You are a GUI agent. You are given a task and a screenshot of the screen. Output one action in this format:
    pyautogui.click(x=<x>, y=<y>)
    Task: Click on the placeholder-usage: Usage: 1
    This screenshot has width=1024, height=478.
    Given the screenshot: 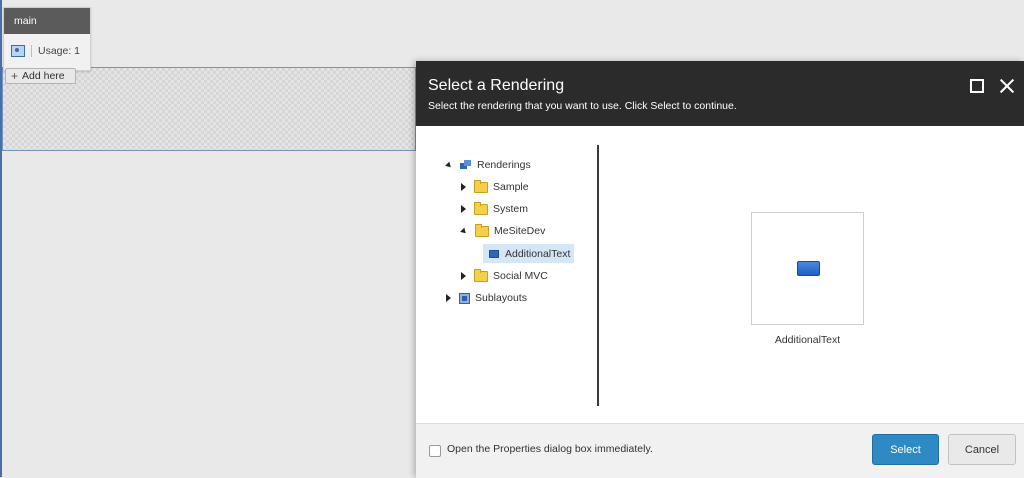 What is the action you would take?
    pyautogui.click(x=59, y=51)
    